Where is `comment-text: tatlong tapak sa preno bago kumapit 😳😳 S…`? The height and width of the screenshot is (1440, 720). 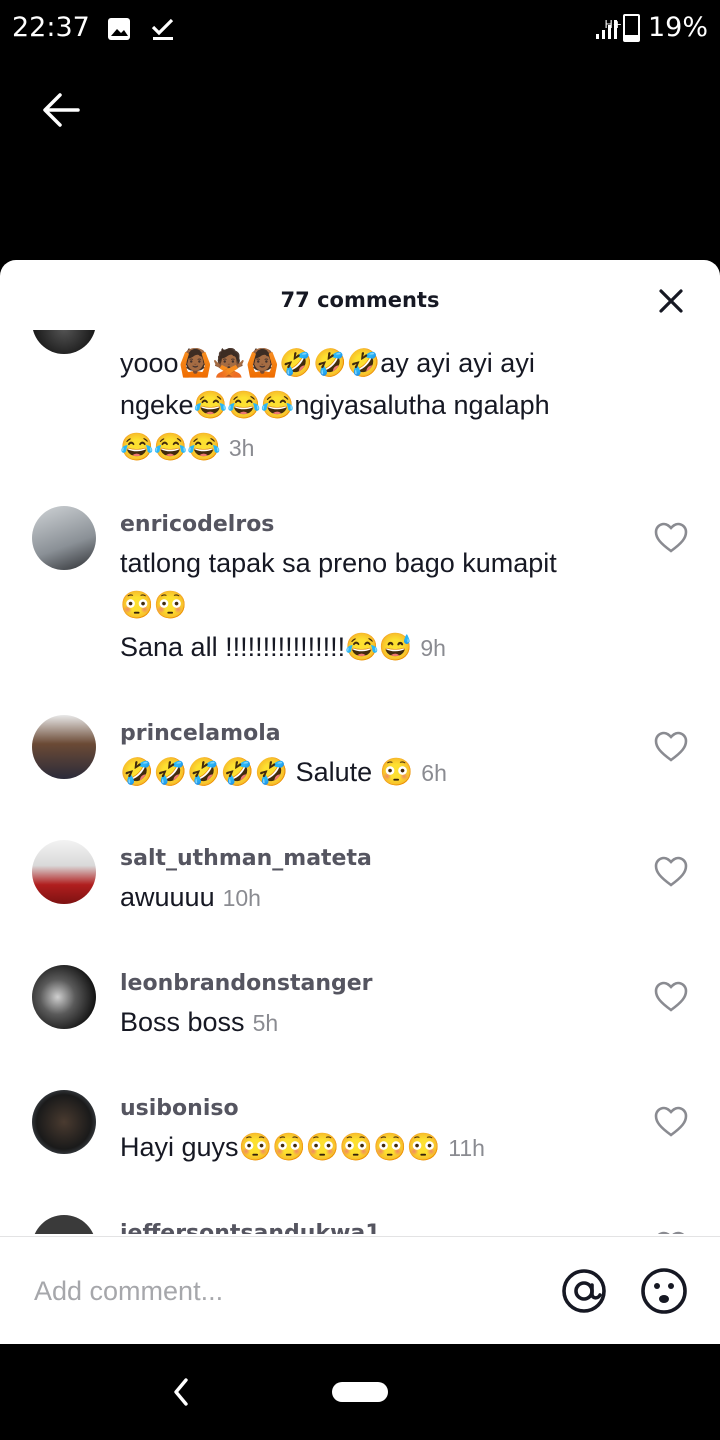
comment-text: tatlong tapak sa preno bago kumapit 😳😳 S… is located at coordinates (370, 605).